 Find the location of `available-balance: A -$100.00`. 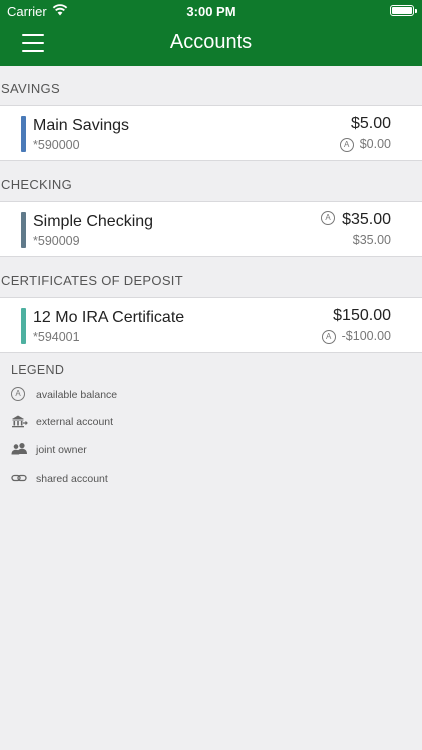

available-balance: A -$100.00 is located at coordinates (356, 336).